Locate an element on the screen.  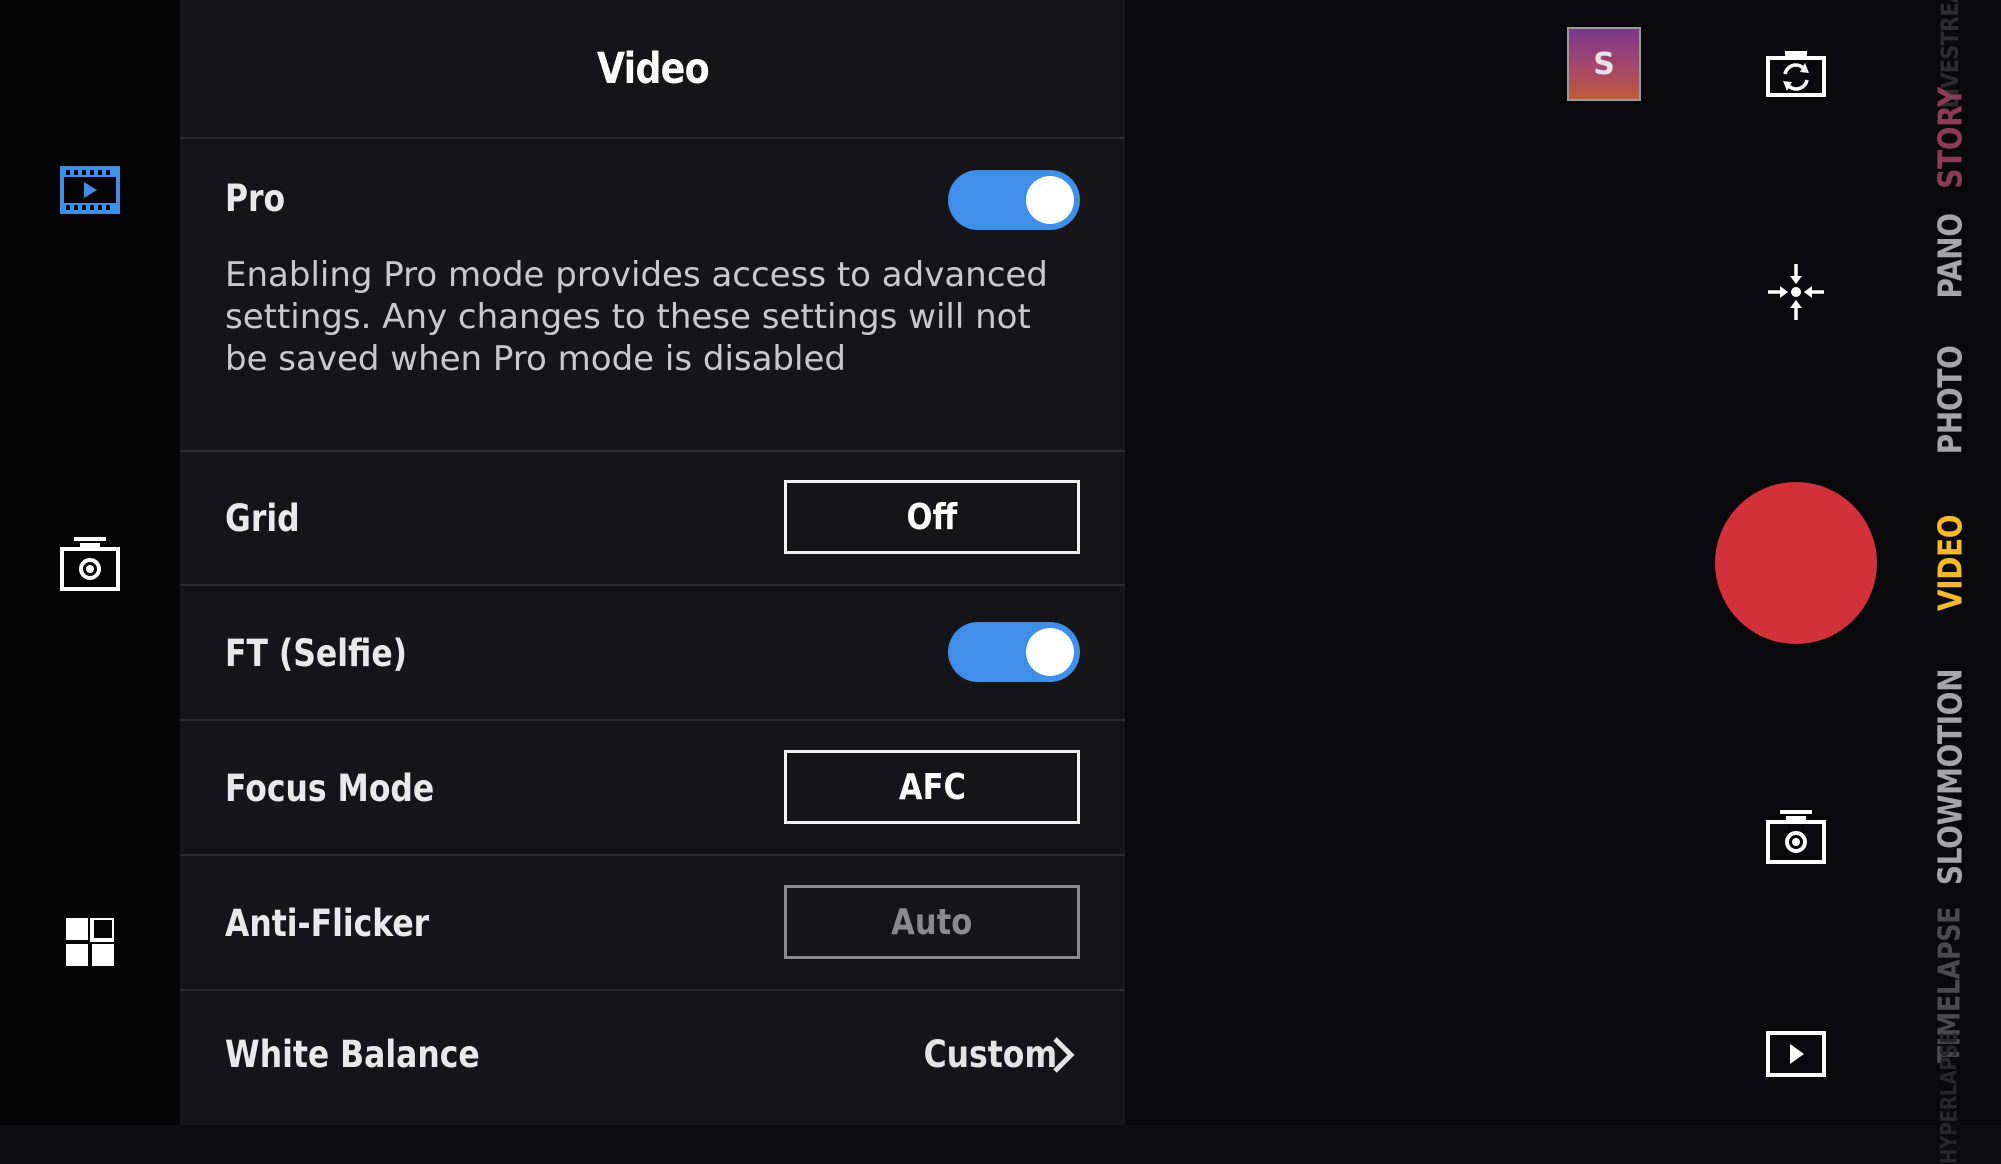
grid-value-button: Off is located at coordinates (932, 517).